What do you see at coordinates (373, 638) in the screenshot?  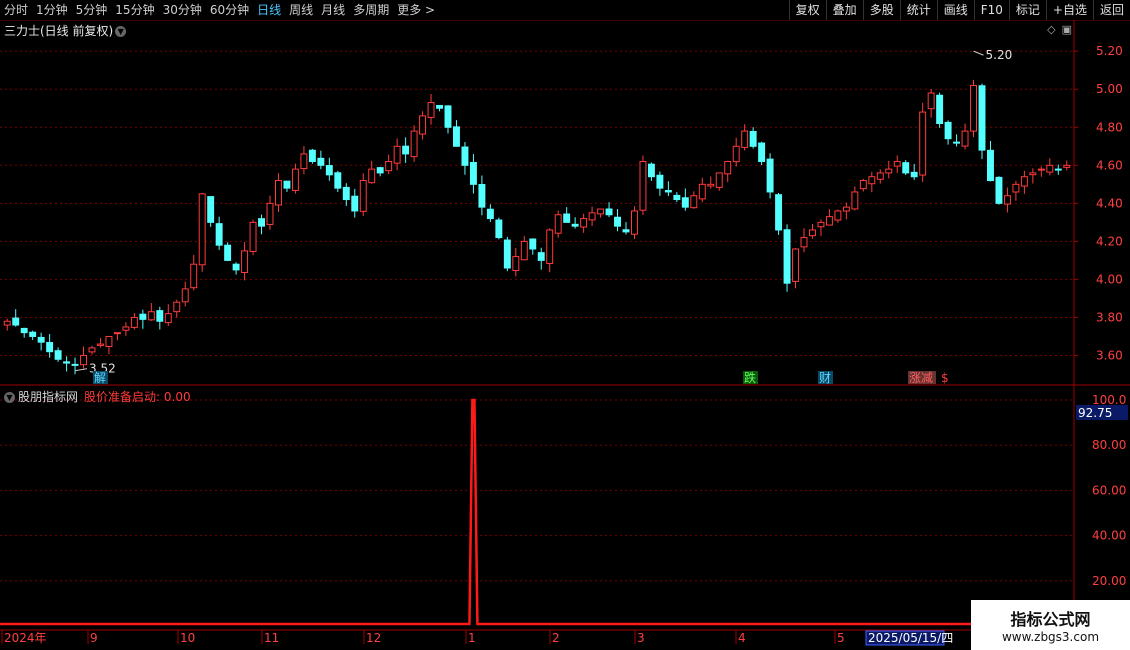 I see `date-axis-label: 12` at bounding box center [373, 638].